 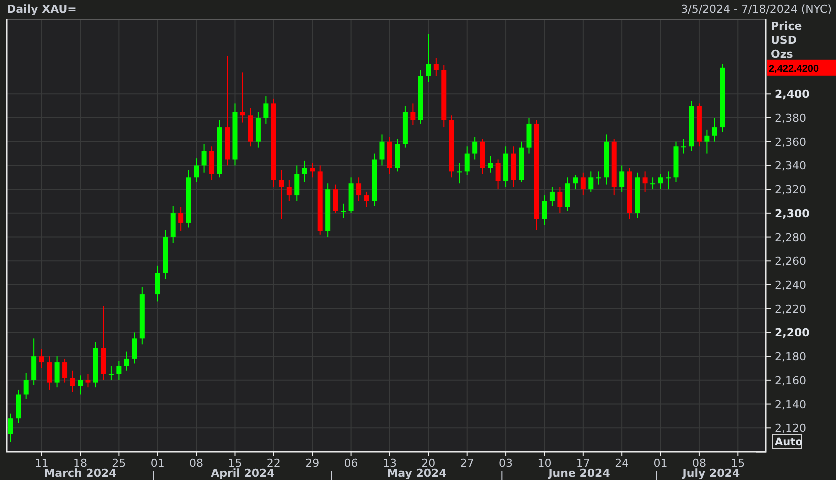 What do you see at coordinates (235, 463) in the screenshot?
I see `date-tick-label: 15` at bounding box center [235, 463].